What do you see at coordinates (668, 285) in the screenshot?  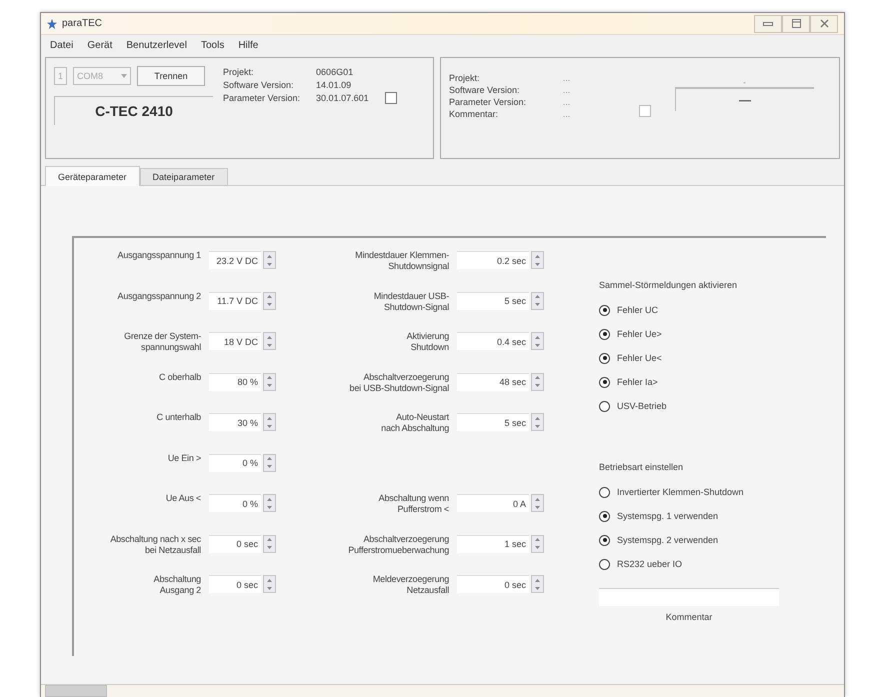 I see `group-title: Sammel-Störmeldungen aktivieren` at bounding box center [668, 285].